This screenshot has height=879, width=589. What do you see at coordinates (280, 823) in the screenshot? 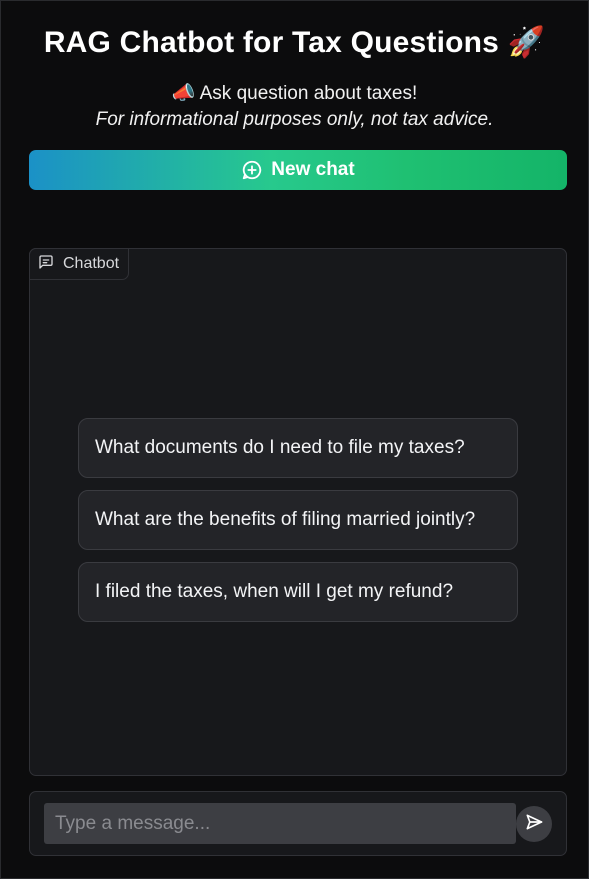
I see `message-input` at bounding box center [280, 823].